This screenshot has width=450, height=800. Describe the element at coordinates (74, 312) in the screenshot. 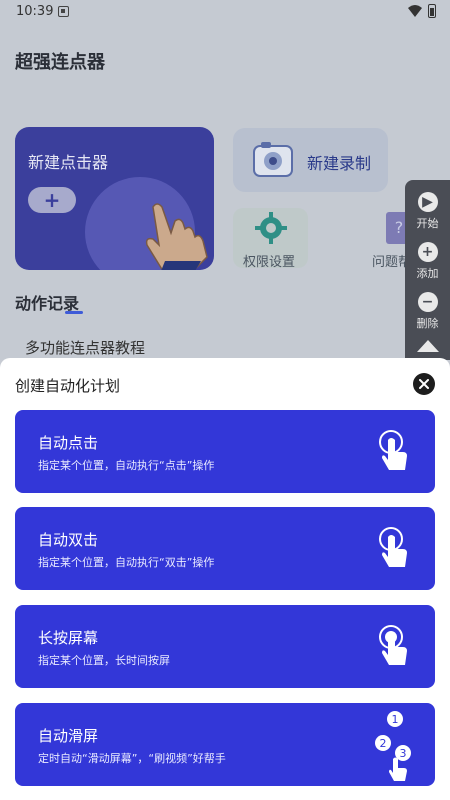

I see `section-underline` at that location.